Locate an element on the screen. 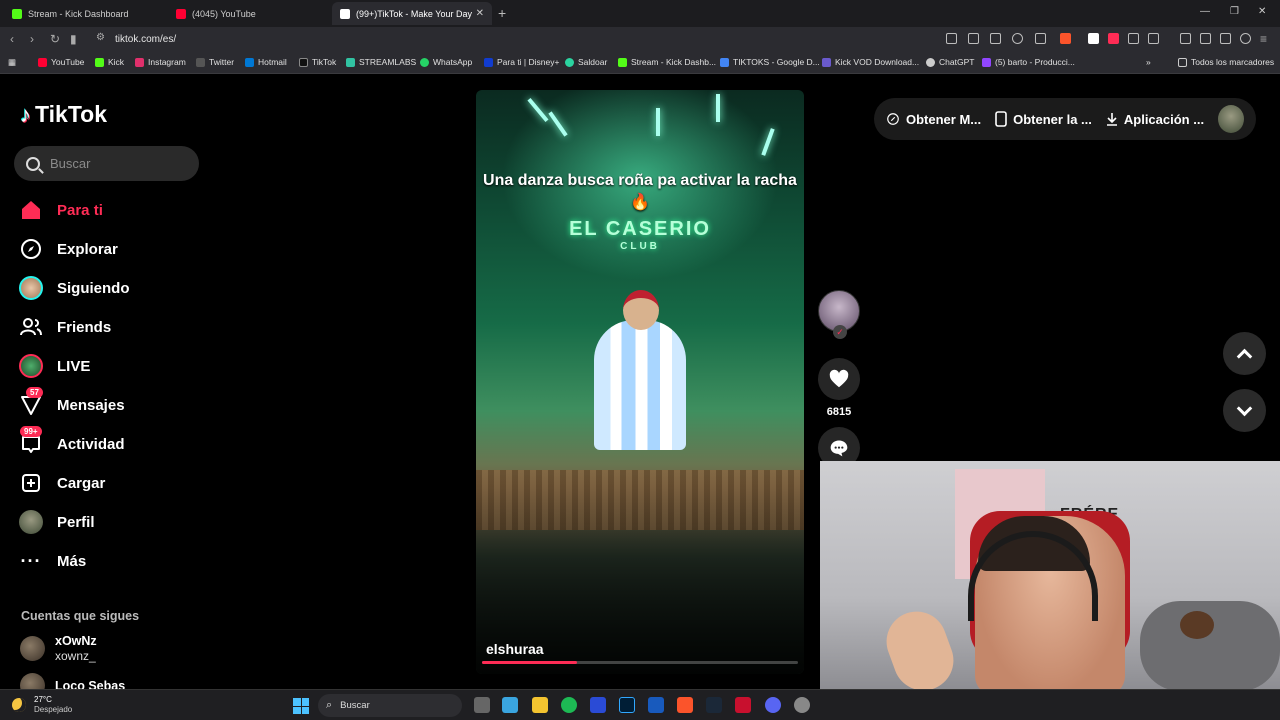 The image size is (1280, 720). sidebar-item-perfil: Perfil is located at coordinates (56, 522).